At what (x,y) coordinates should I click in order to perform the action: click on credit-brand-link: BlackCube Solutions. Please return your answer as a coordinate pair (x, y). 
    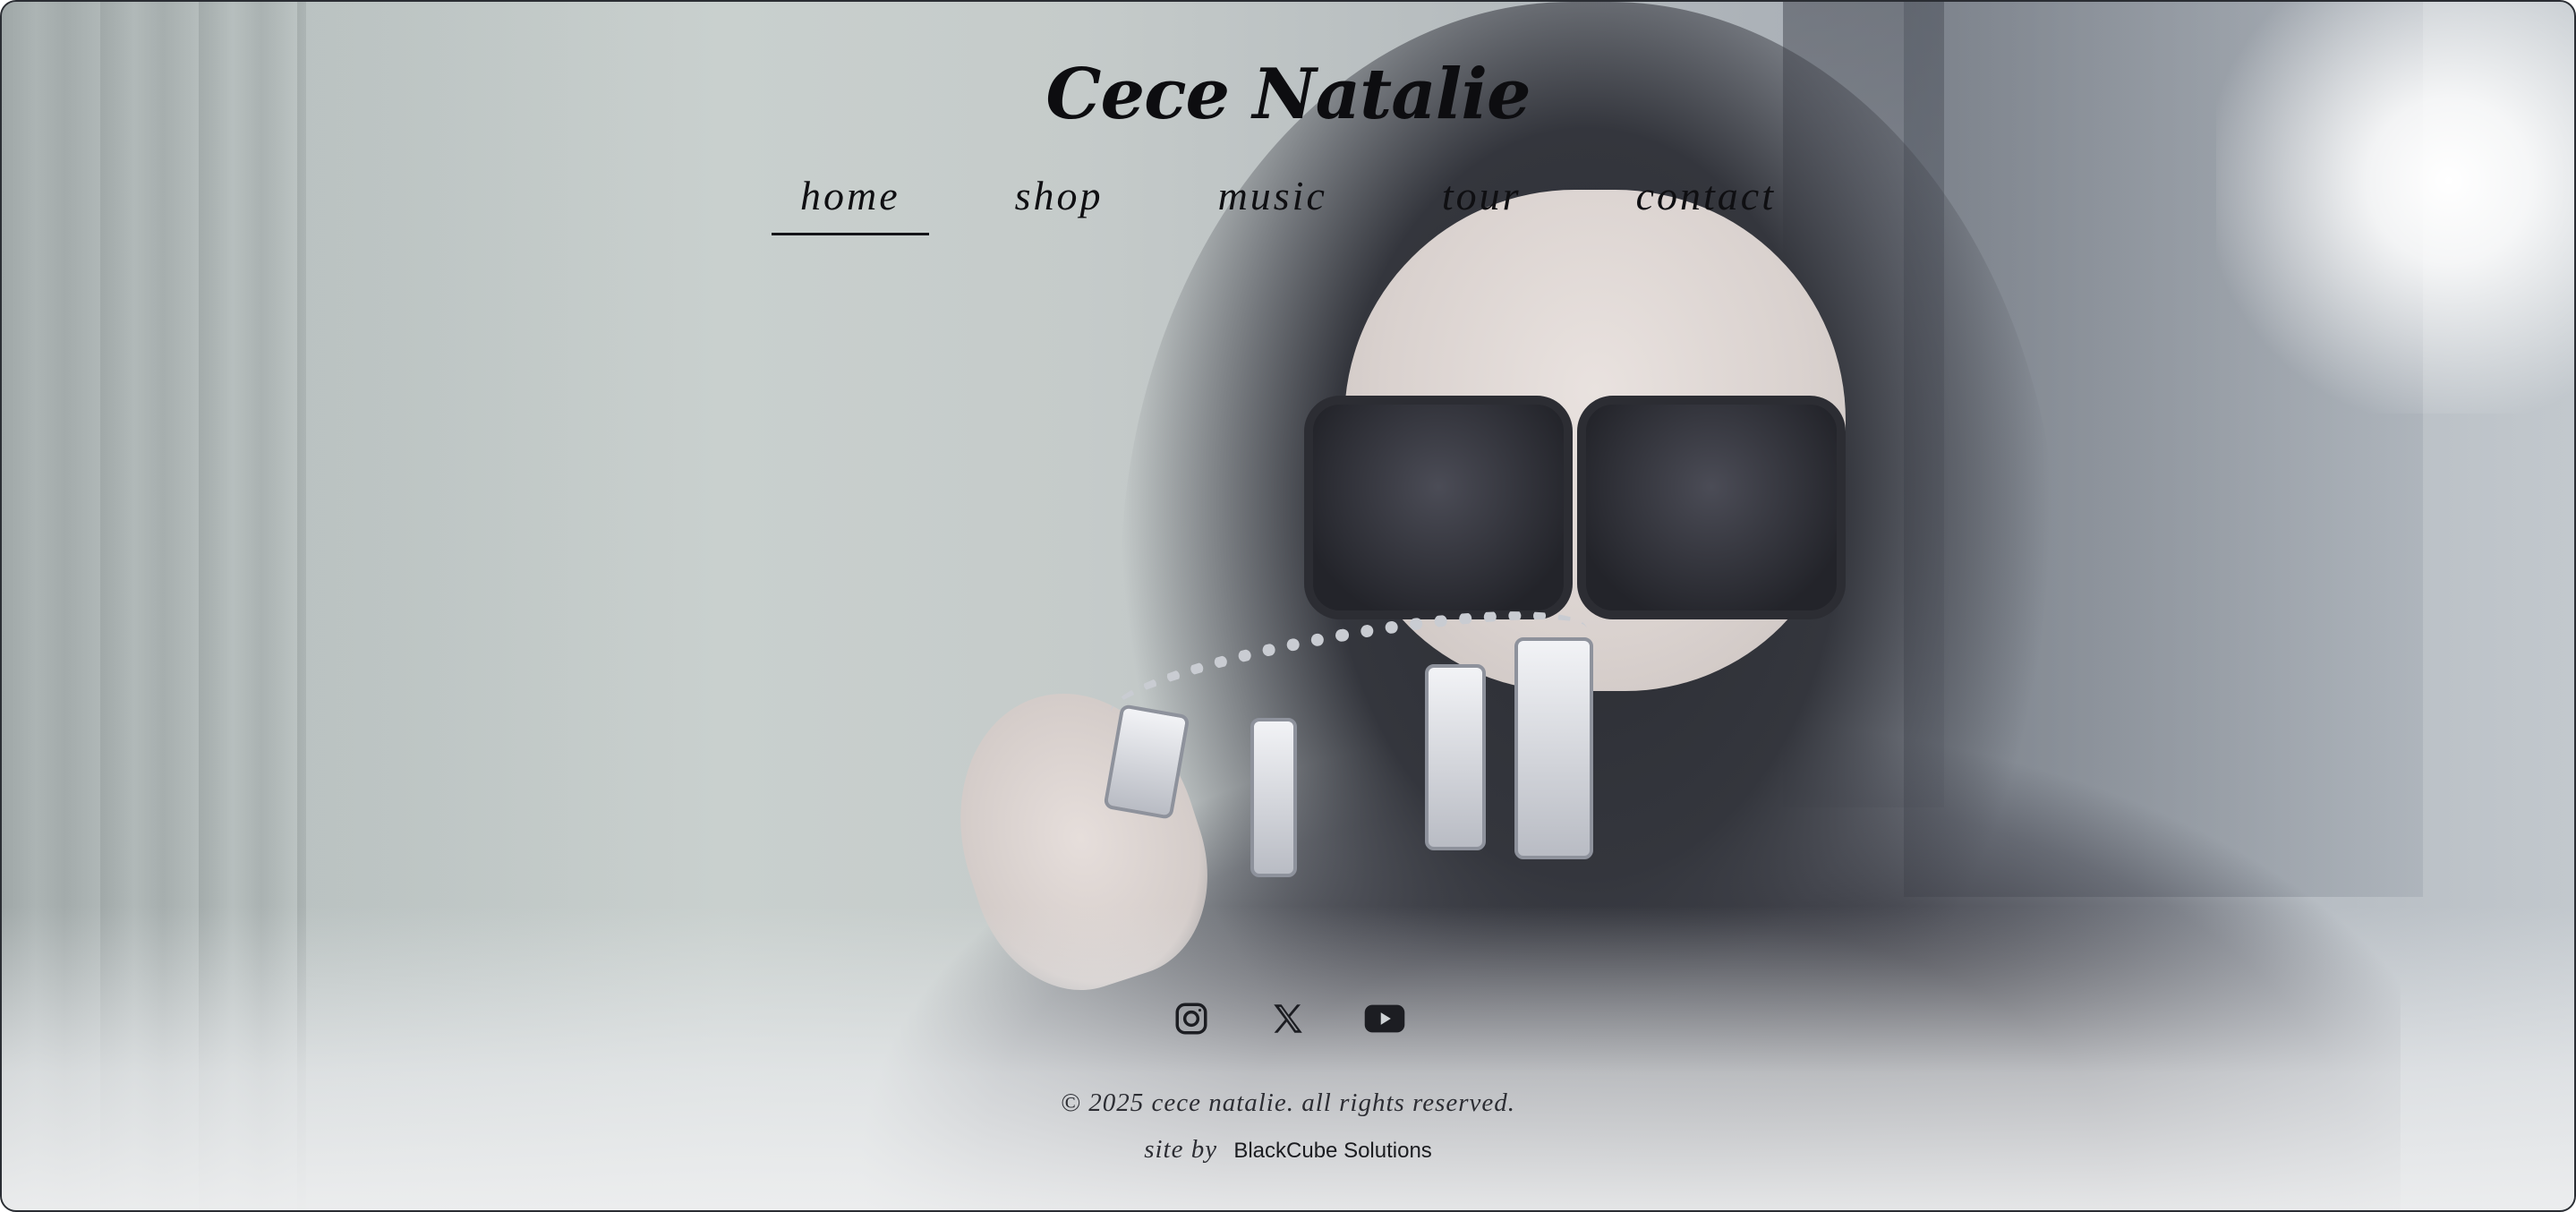
    Looking at the image, I should click on (1332, 1151).